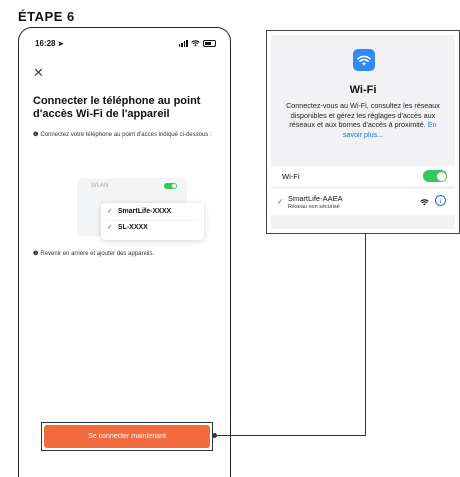 This screenshot has height=477, width=460. I want to click on signal-icon, so click(183, 43).